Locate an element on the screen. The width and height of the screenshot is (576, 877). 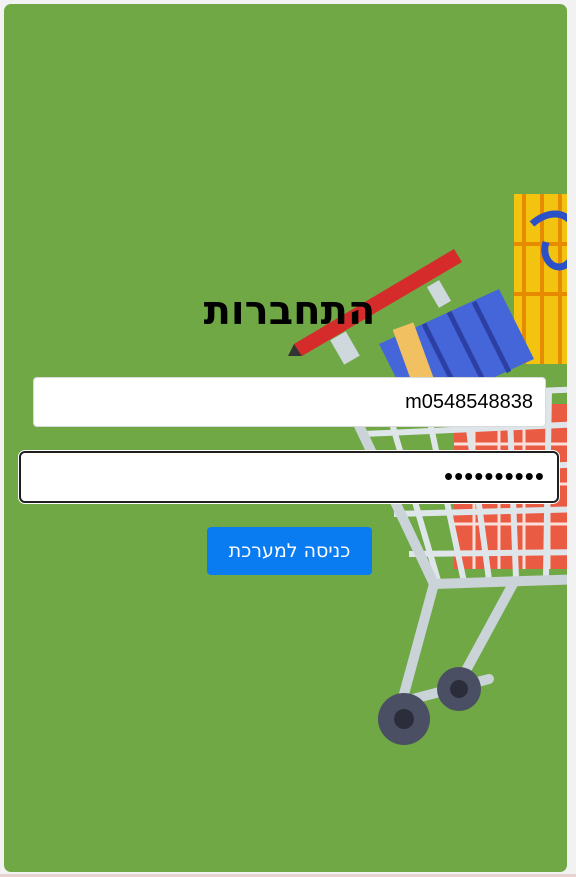
page-title: התחברות is located at coordinates (289, 311).